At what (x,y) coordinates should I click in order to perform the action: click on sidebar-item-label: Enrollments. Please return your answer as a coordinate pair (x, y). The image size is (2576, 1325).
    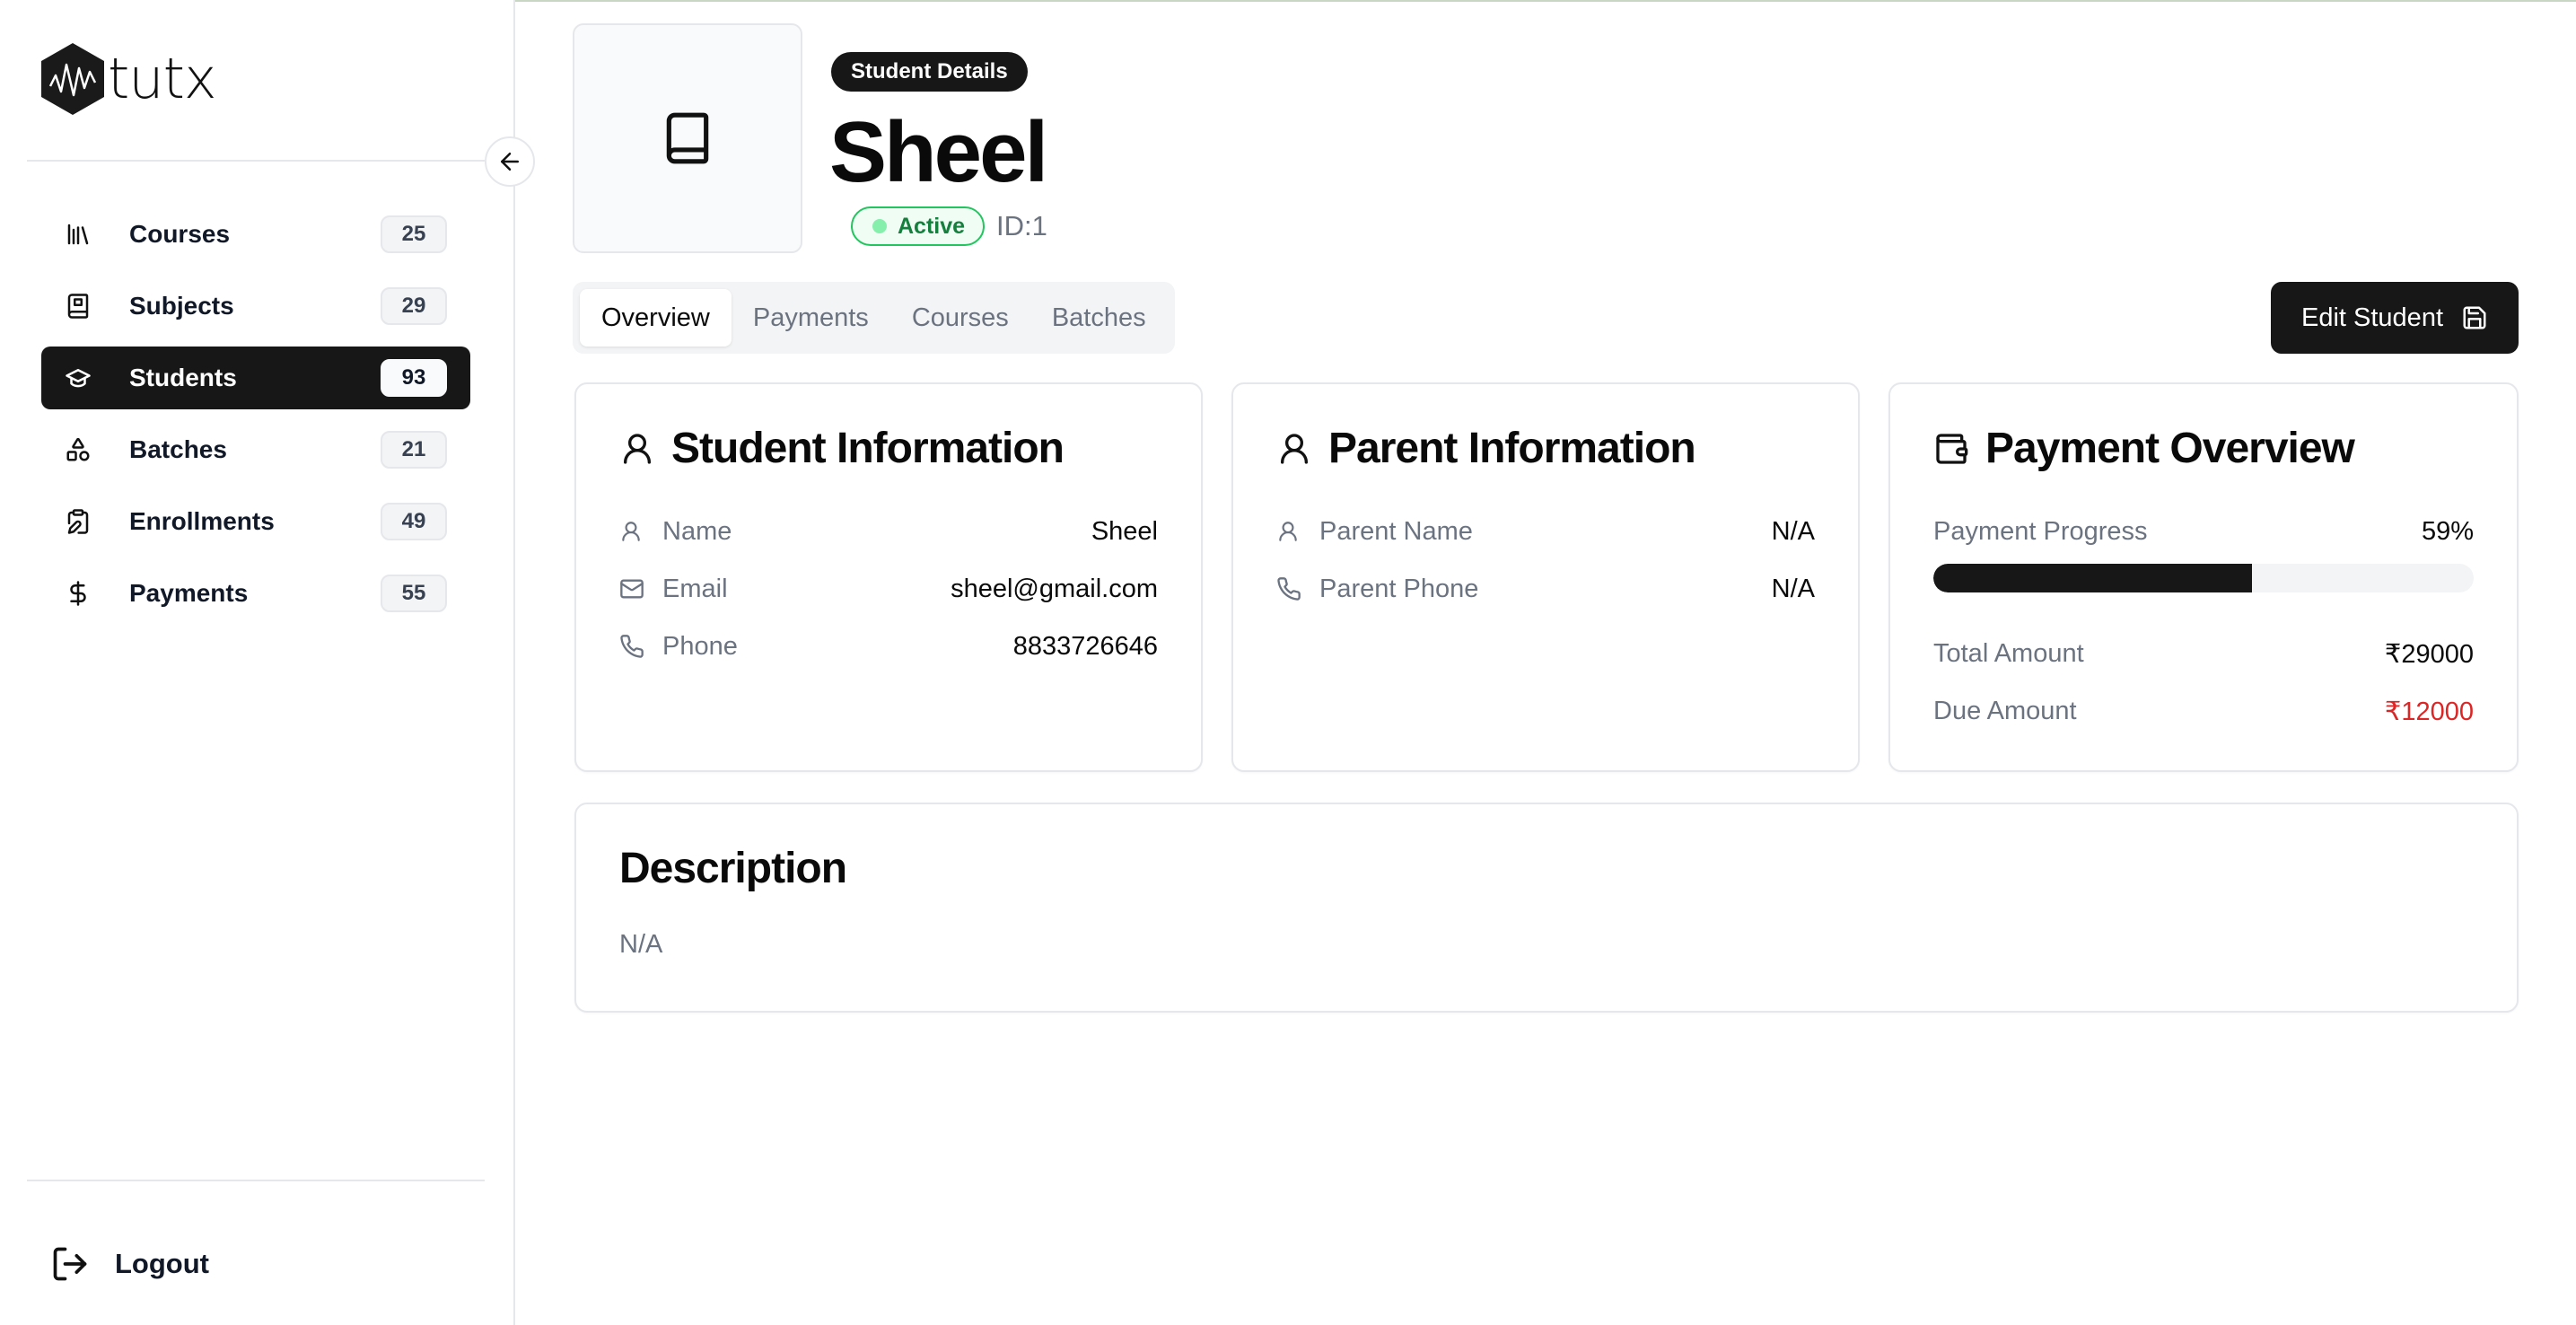
    Looking at the image, I should click on (202, 521).